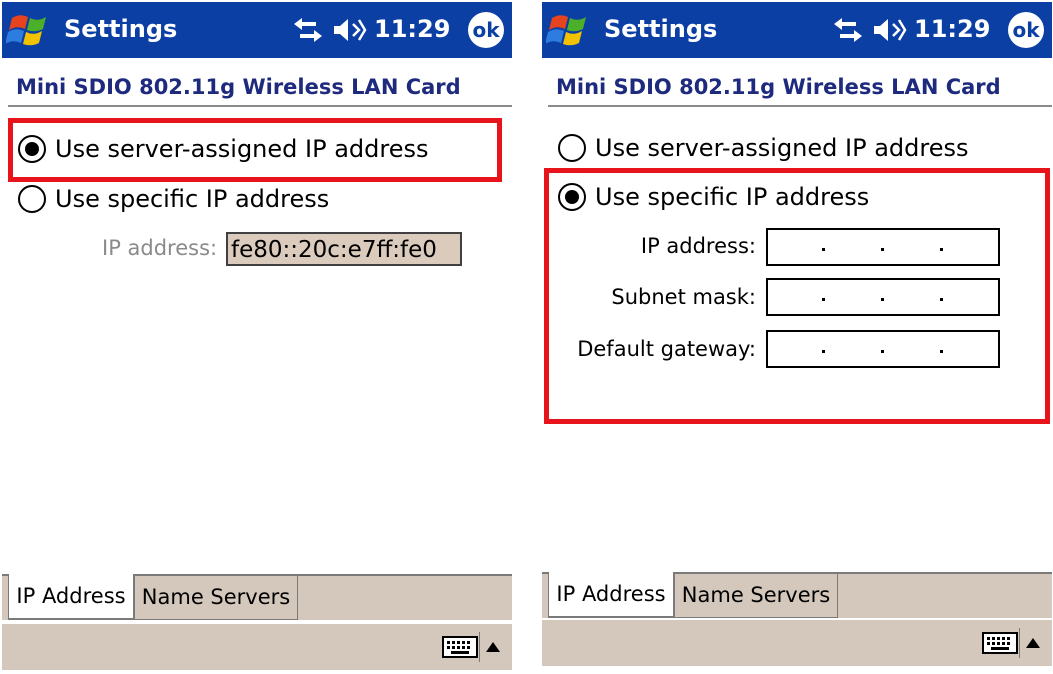 The image size is (1053, 674). I want to click on specific-ip-option: Use specific IP address, so click(173, 199).